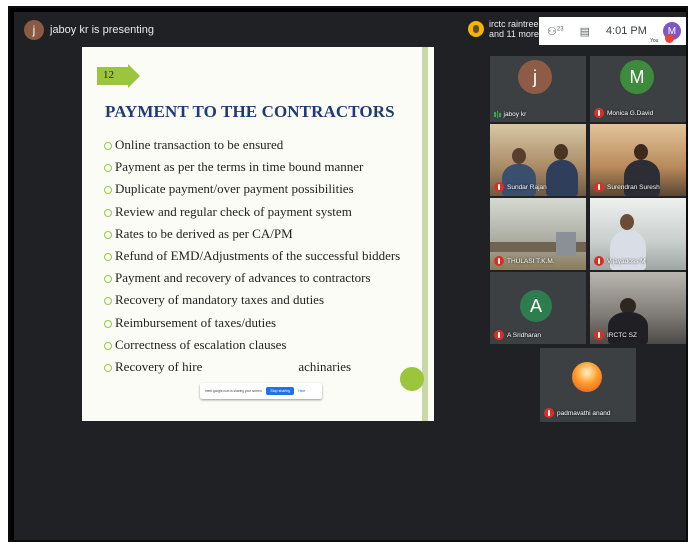  I want to click on bullet-text-tail: achinaries, so click(325, 366).